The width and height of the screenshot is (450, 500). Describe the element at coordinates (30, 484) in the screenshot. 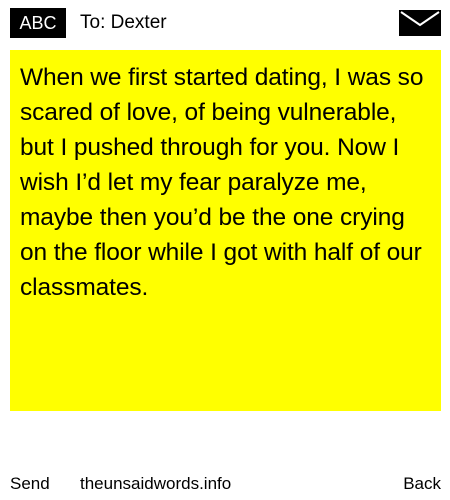

I see `send-button: Send` at that location.